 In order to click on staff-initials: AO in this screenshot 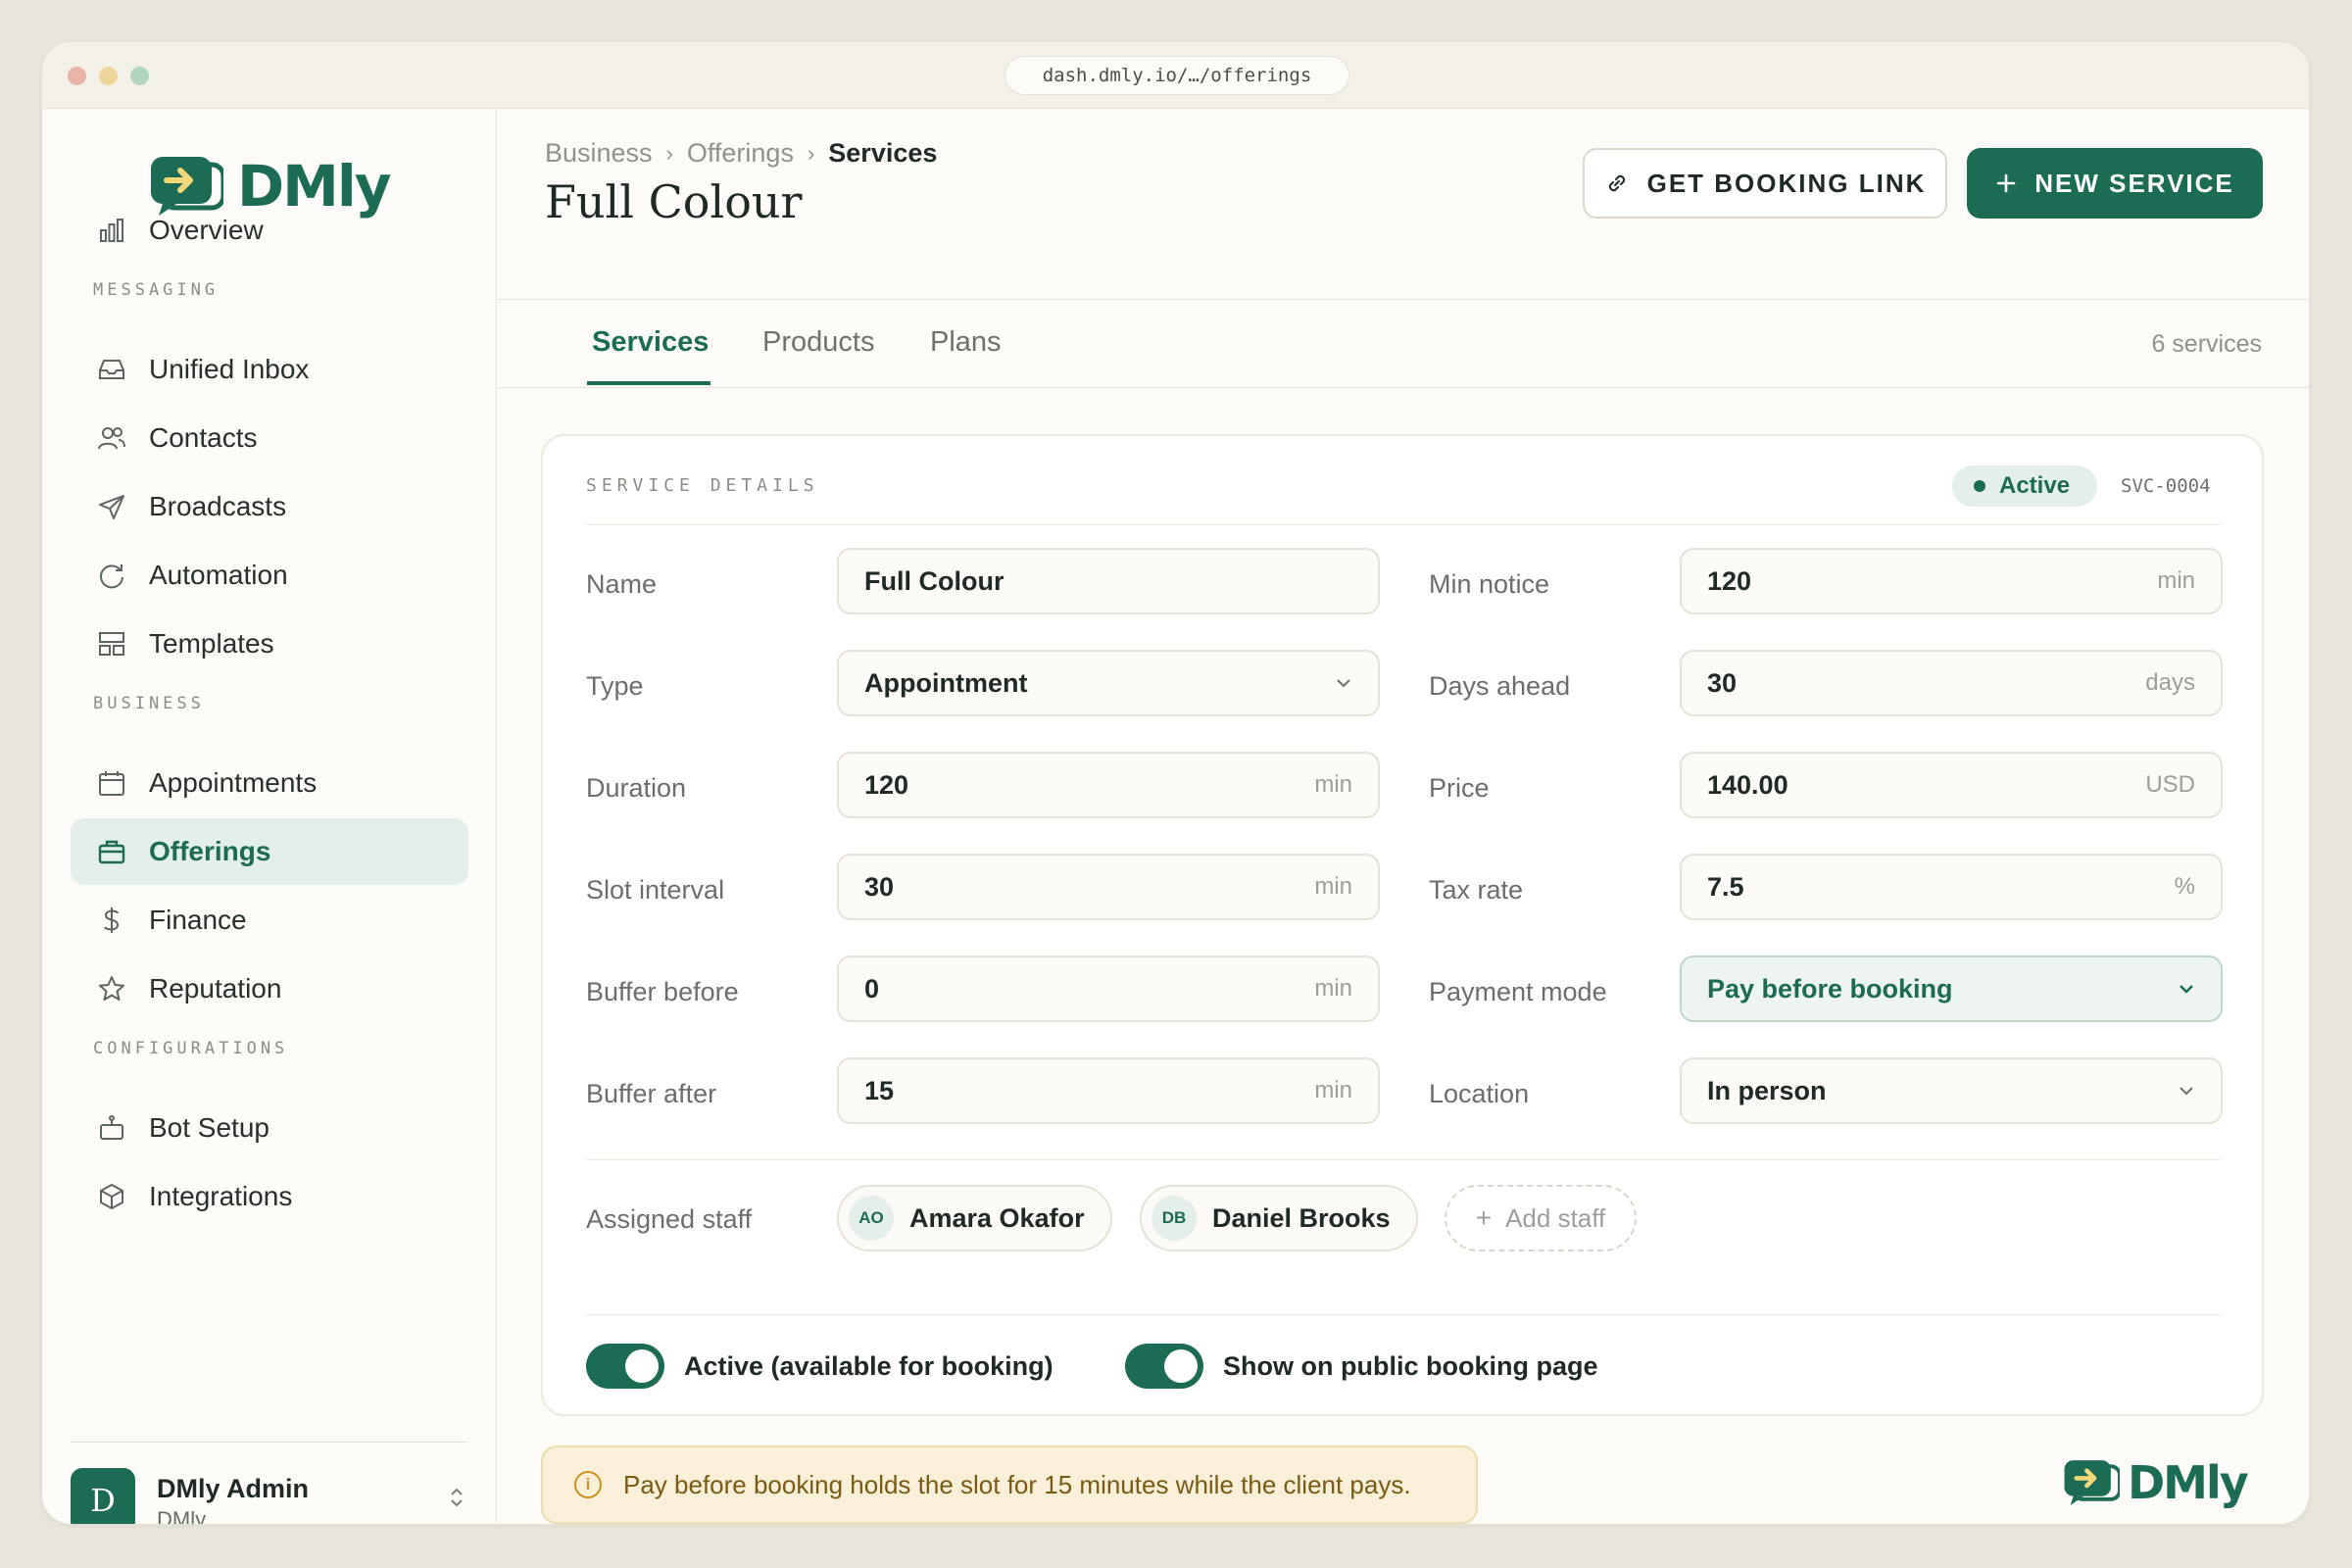, I will do `click(871, 1218)`.